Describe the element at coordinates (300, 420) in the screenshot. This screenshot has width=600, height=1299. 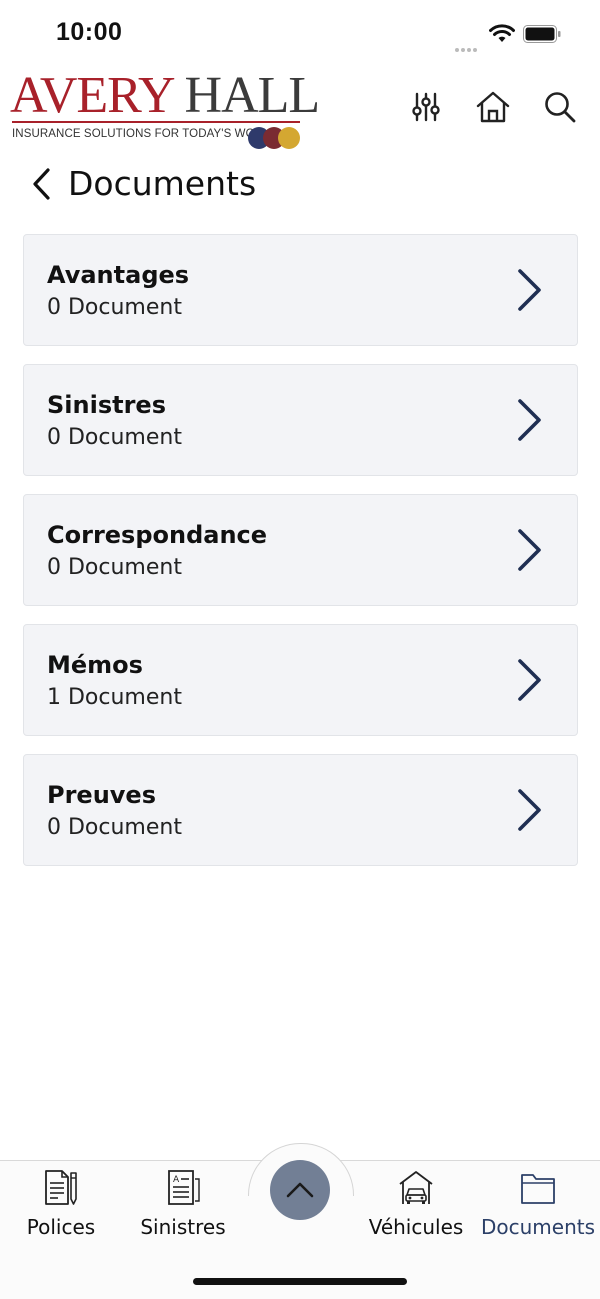
I see `document-category-sinistres: Sinistres 0 Document` at that location.